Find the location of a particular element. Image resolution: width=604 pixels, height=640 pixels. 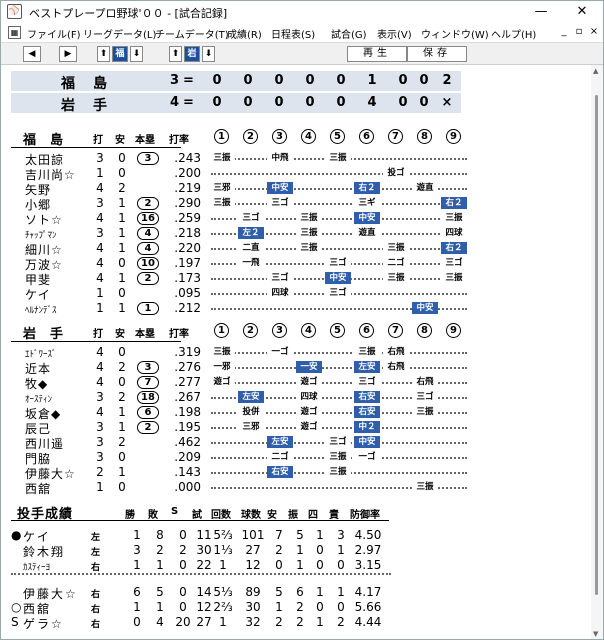

prev-game-button: ◀ is located at coordinates (32, 54).